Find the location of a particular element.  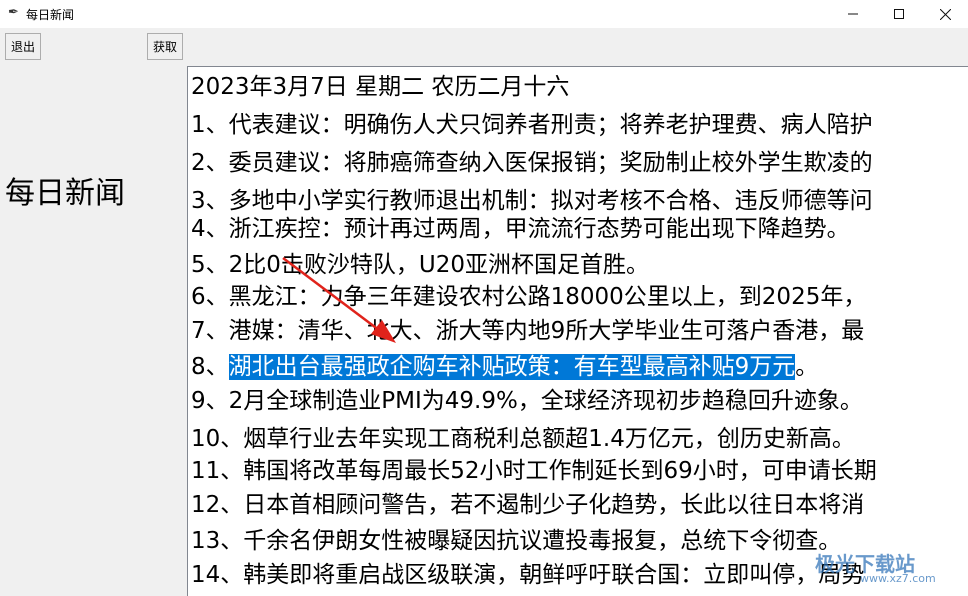

watermark-url: www.xz7.com is located at coordinates (898, 578).